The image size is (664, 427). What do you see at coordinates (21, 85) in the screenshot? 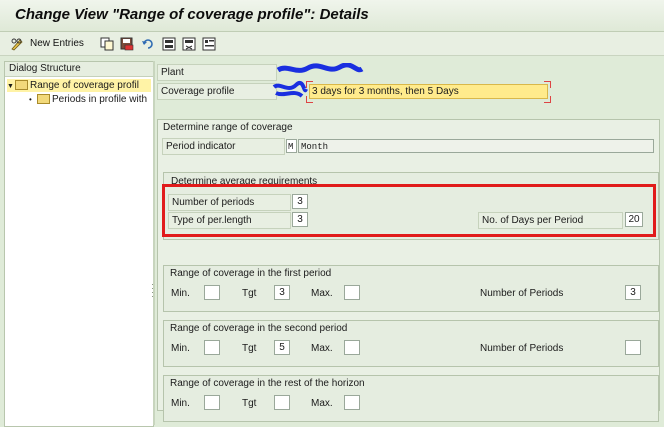
I see `folder-open-icon` at bounding box center [21, 85].